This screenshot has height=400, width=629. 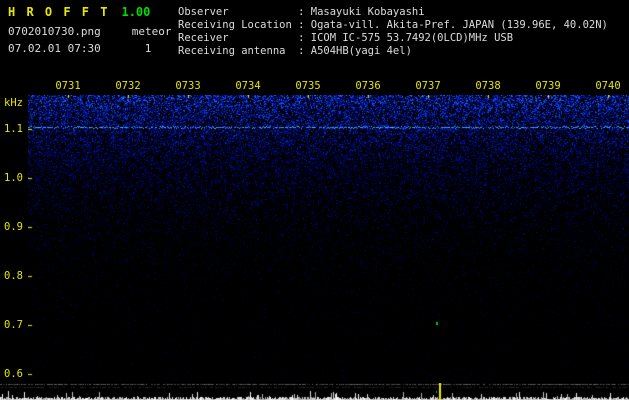 What do you see at coordinates (548, 86) in the screenshot?
I see `time-tick-label: 0739` at bounding box center [548, 86].